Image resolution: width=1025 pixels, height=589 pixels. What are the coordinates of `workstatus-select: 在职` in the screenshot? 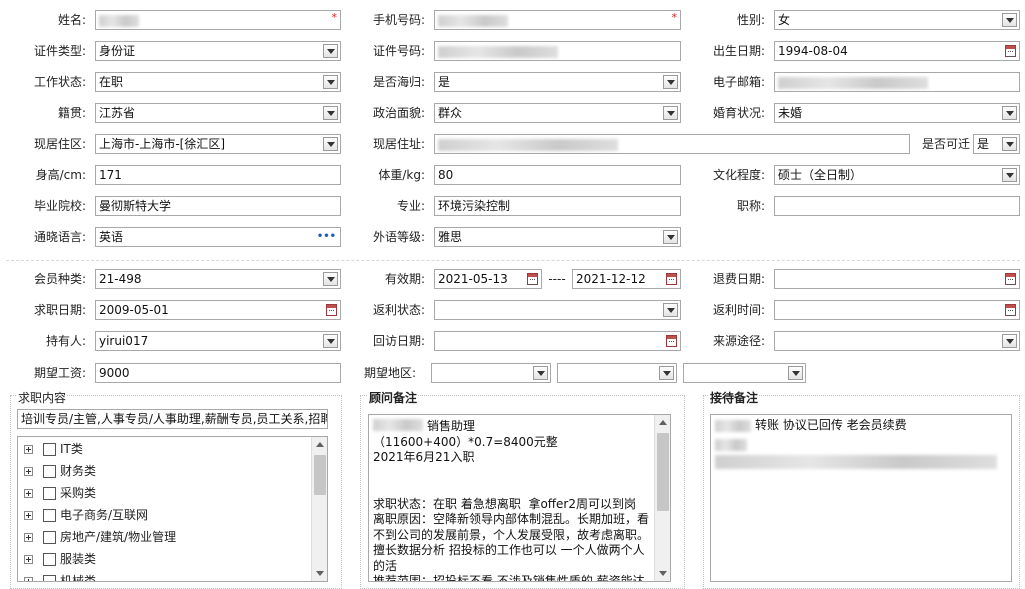 It's located at (218, 82).